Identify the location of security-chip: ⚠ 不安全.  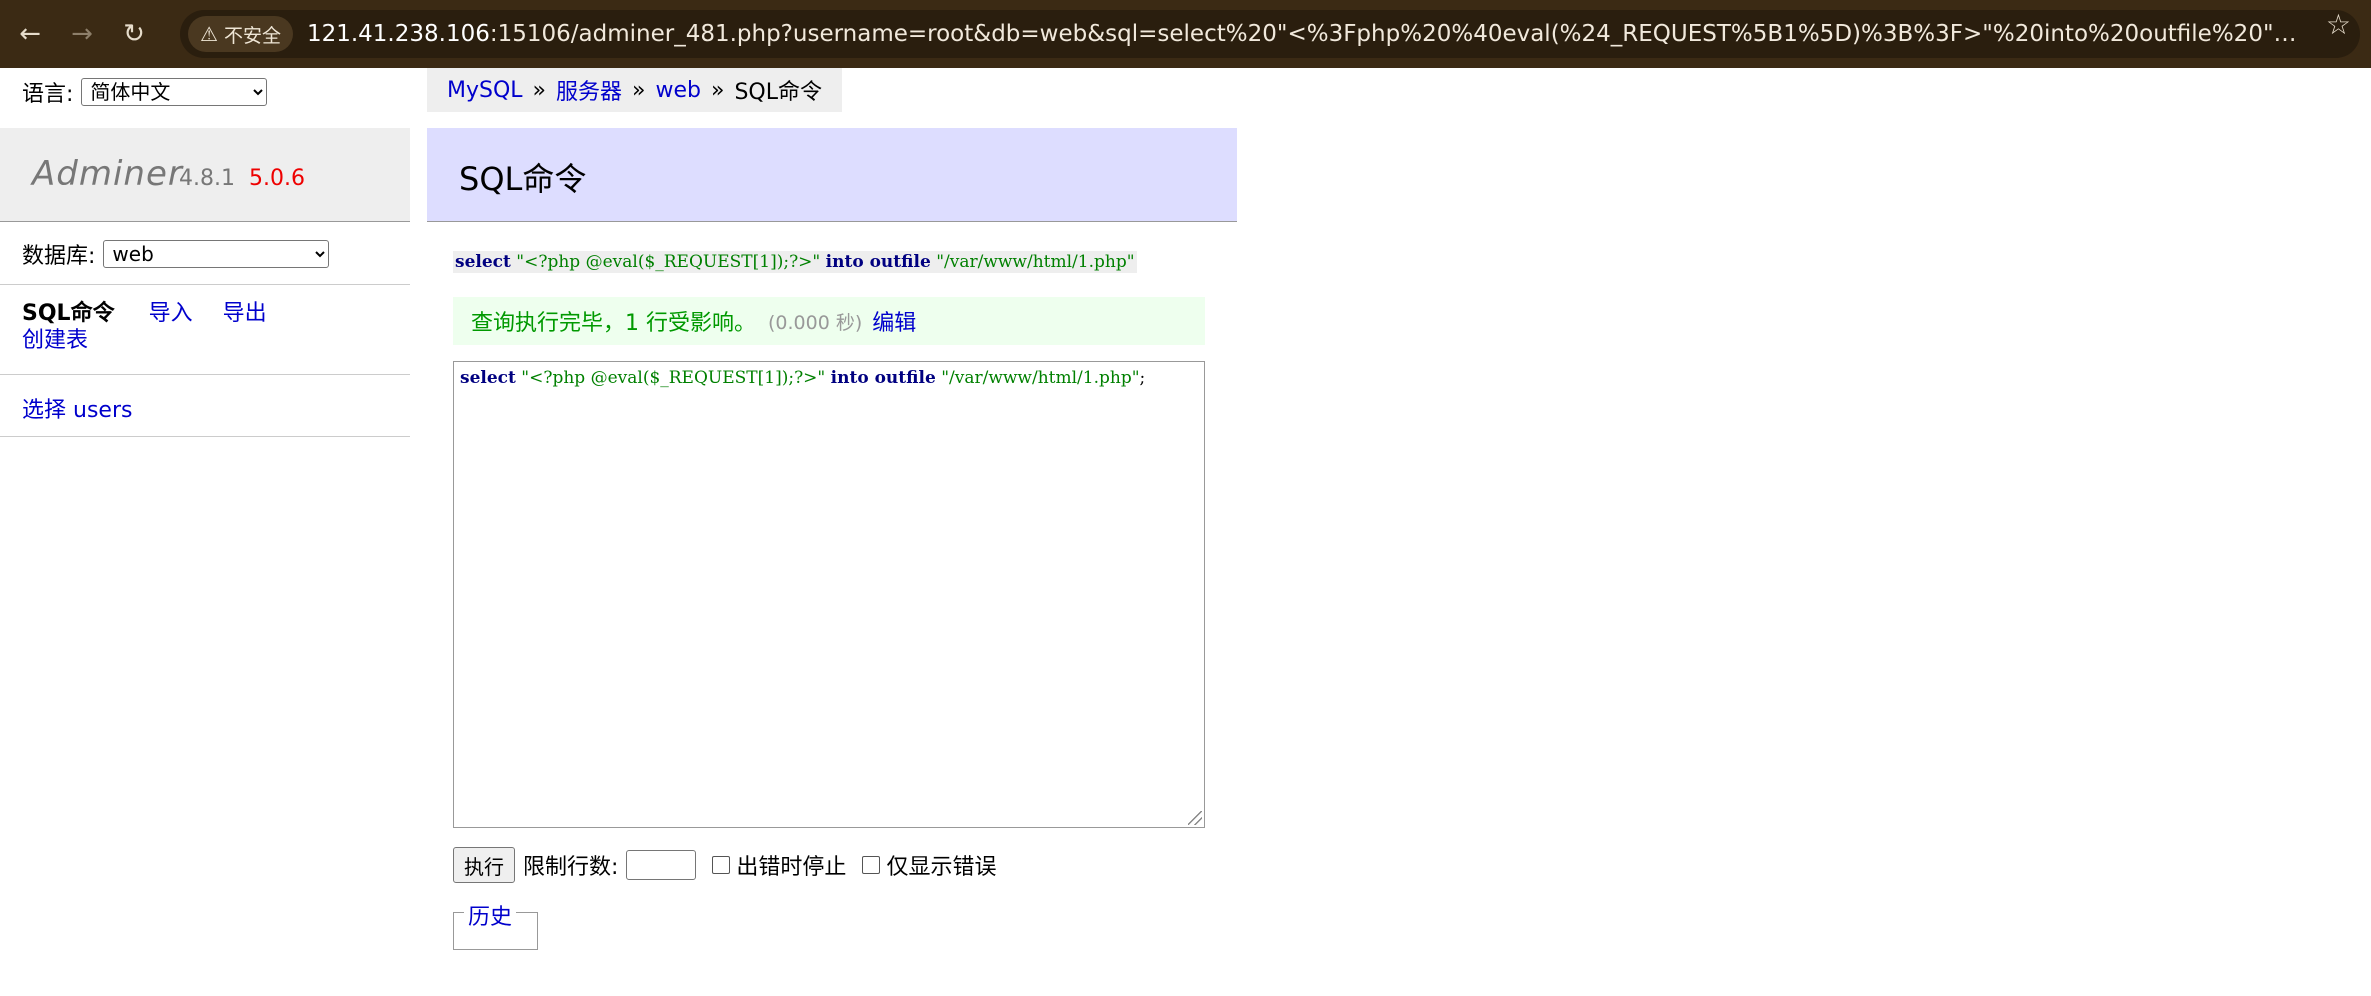
(240, 34).